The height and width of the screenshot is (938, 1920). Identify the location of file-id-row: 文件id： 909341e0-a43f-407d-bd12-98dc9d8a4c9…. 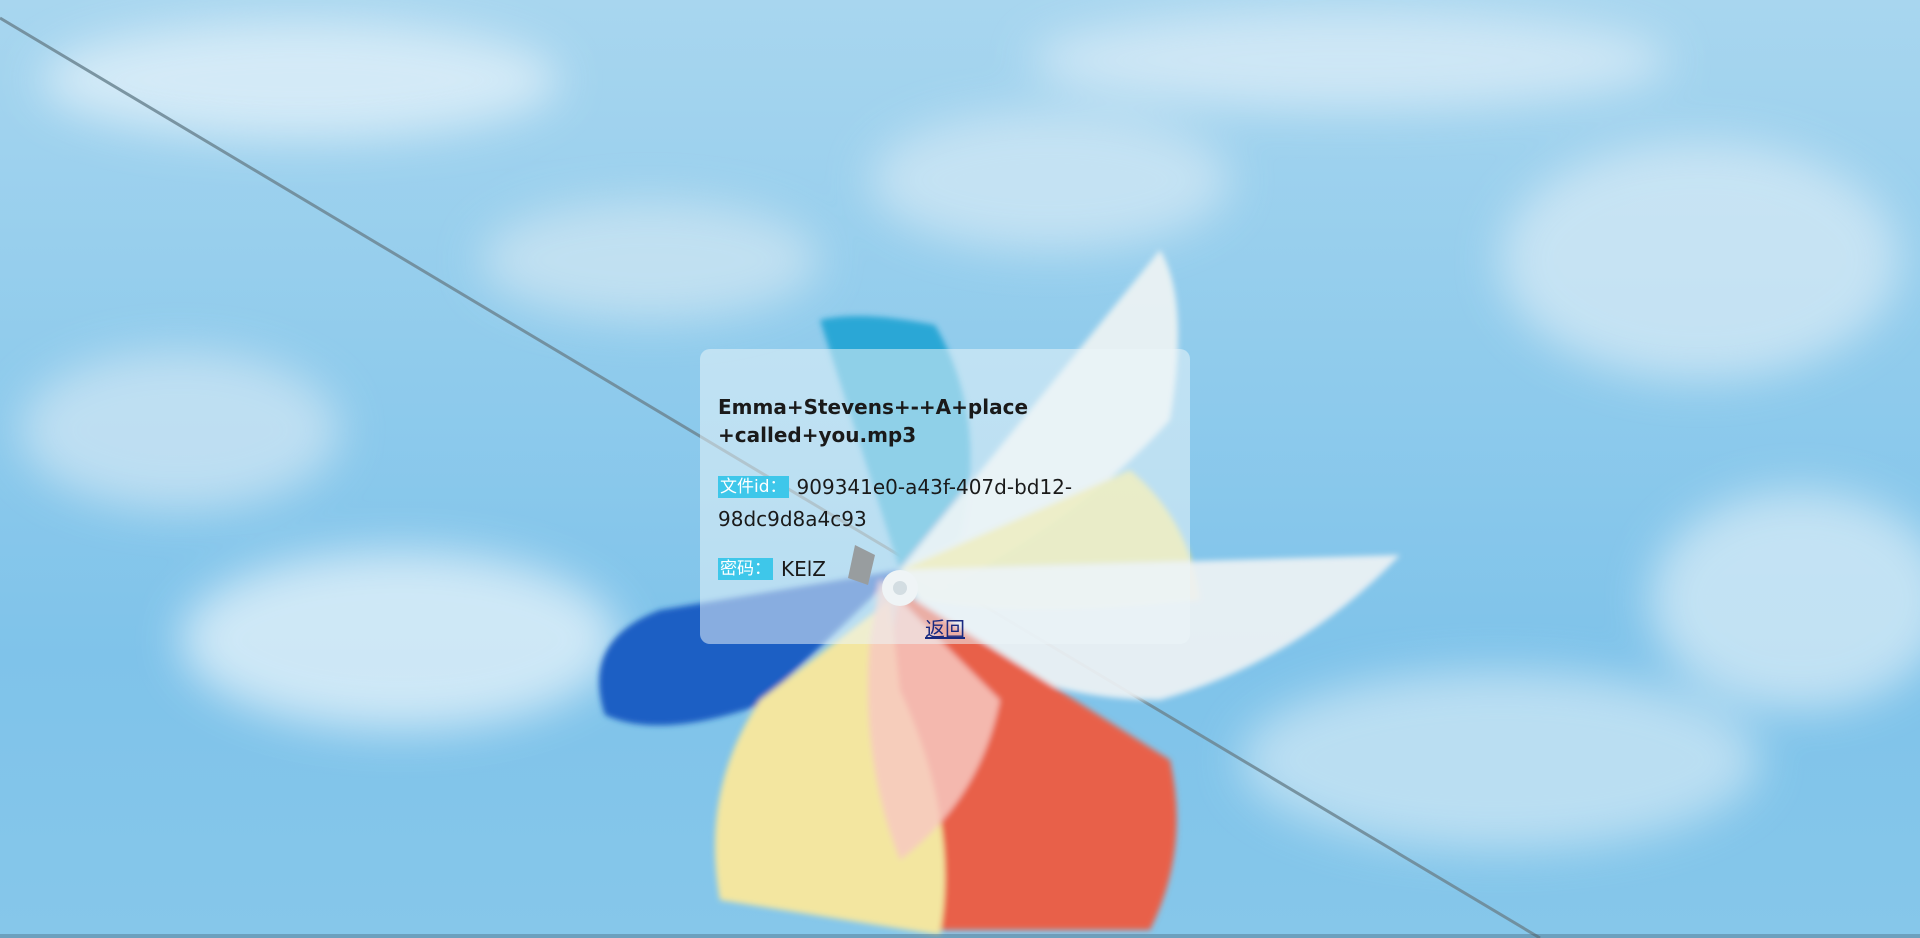
(903, 503).